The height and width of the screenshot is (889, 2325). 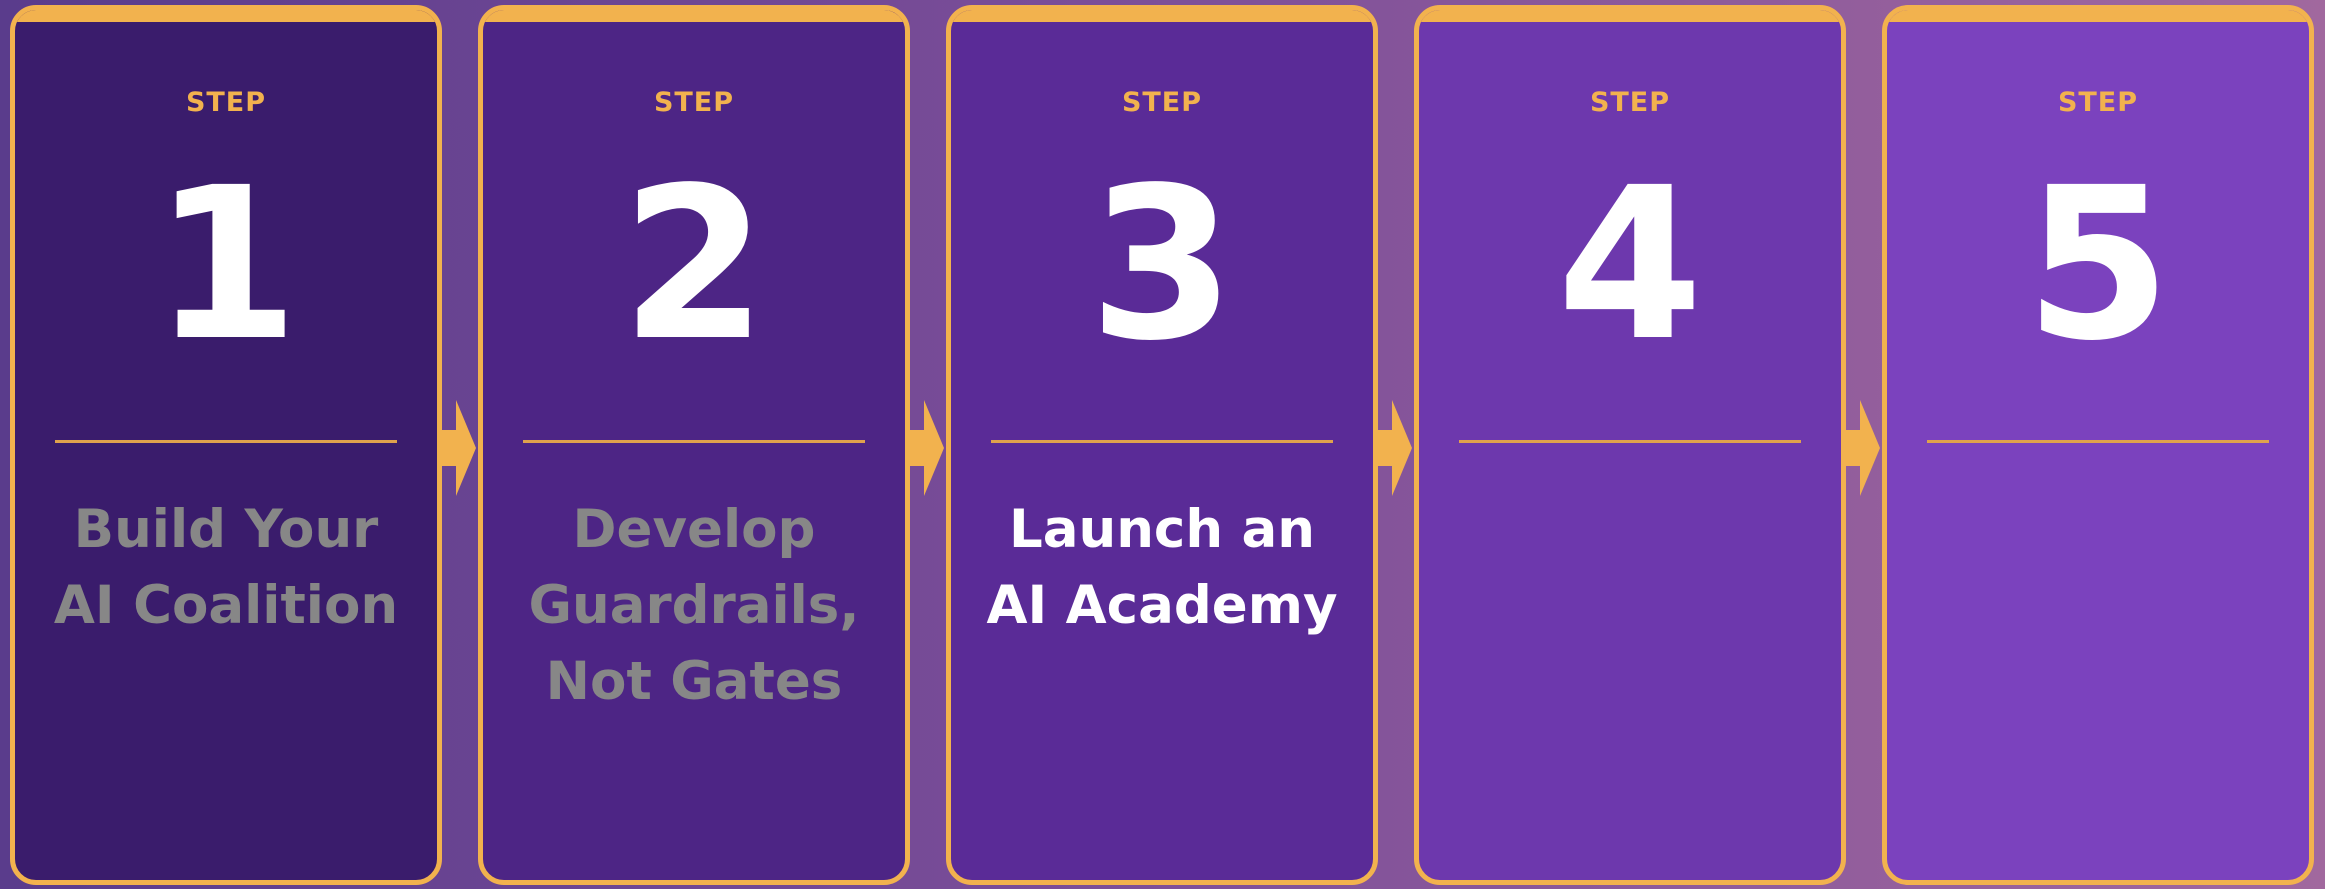 I want to click on step-number: 4, so click(x=1630, y=264).